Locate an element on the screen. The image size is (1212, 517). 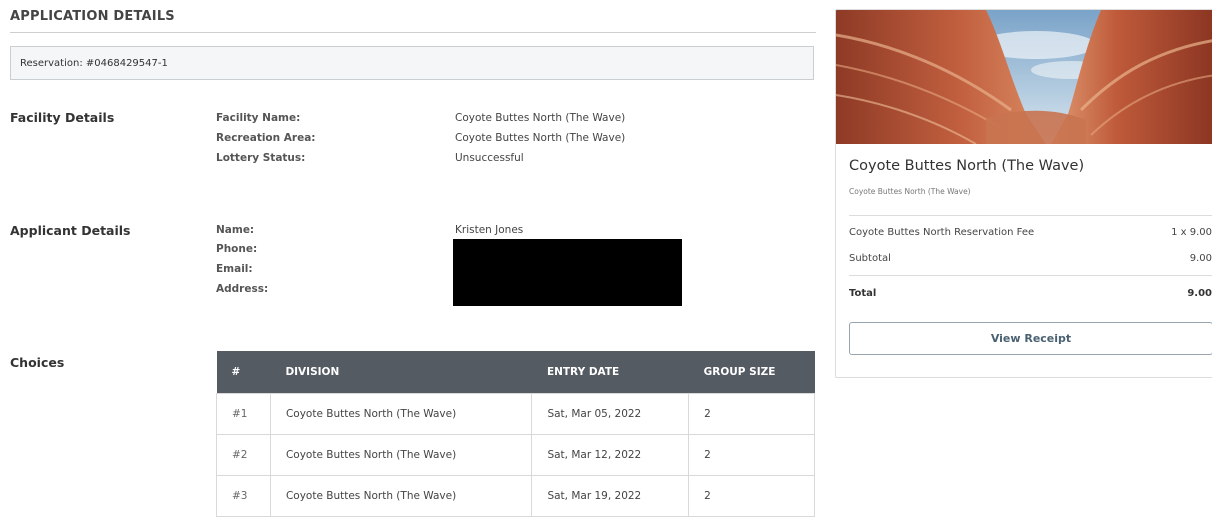
lottery-status-label: Lottery Status: is located at coordinates (261, 158).